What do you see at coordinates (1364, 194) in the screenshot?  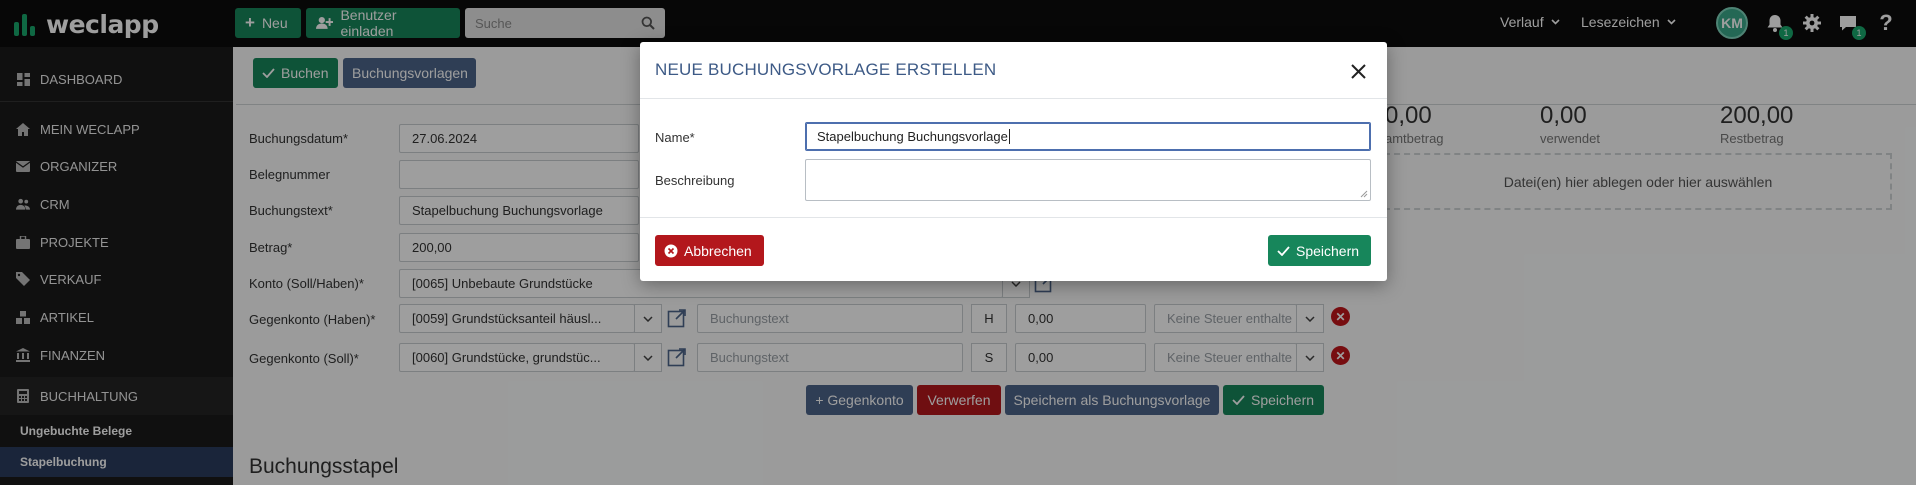 I see `resize-handle-icon` at bounding box center [1364, 194].